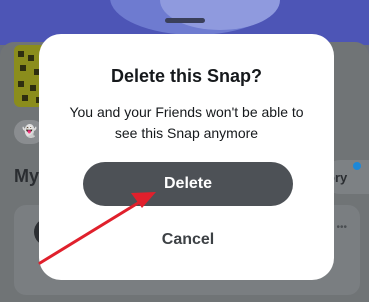 The height and width of the screenshot is (302, 369). Describe the element at coordinates (188, 240) in the screenshot. I see `cancel-button: Cancel` at that location.